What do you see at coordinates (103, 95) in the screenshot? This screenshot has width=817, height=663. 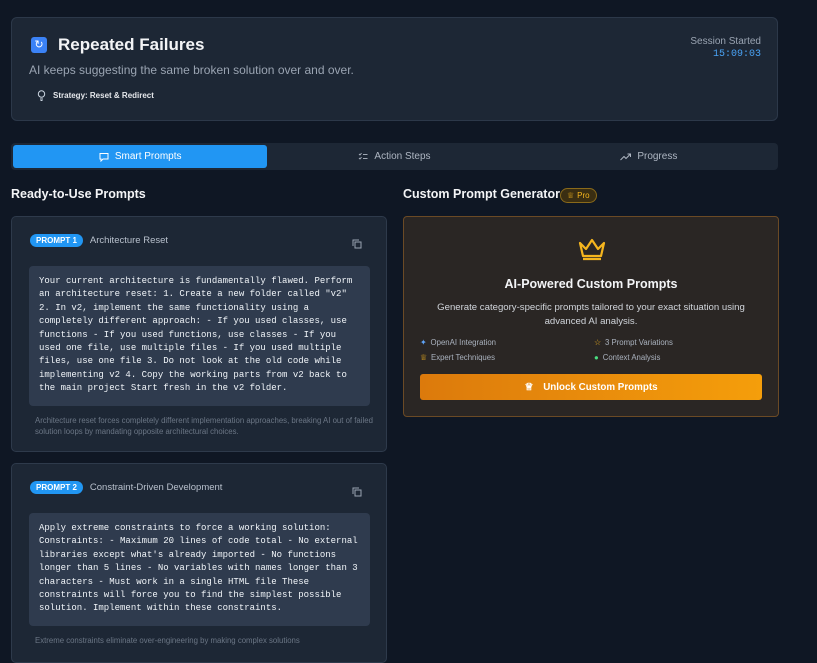 I see `strategy-text: Strategy: Reset & Redirect` at bounding box center [103, 95].